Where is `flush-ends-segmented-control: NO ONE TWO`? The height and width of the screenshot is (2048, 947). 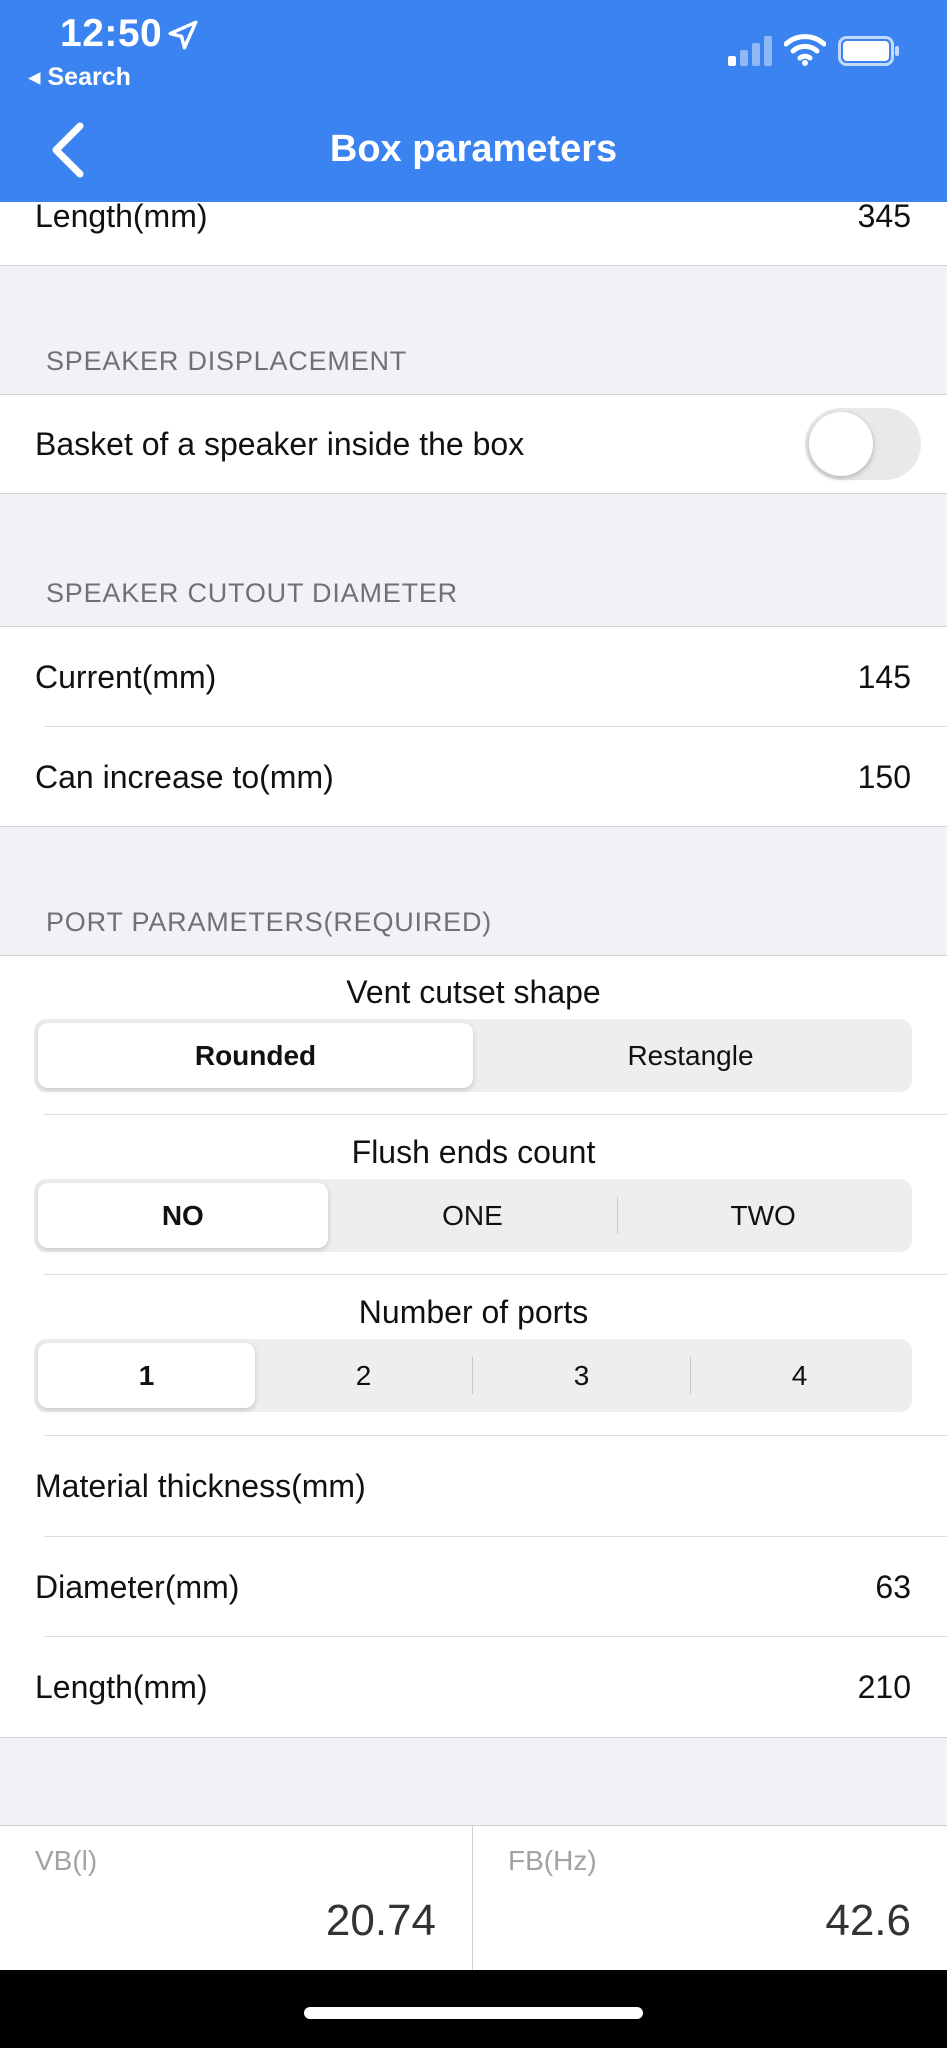
flush-ends-segmented-control: NO ONE TWO is located at coordinates (473, 1215).